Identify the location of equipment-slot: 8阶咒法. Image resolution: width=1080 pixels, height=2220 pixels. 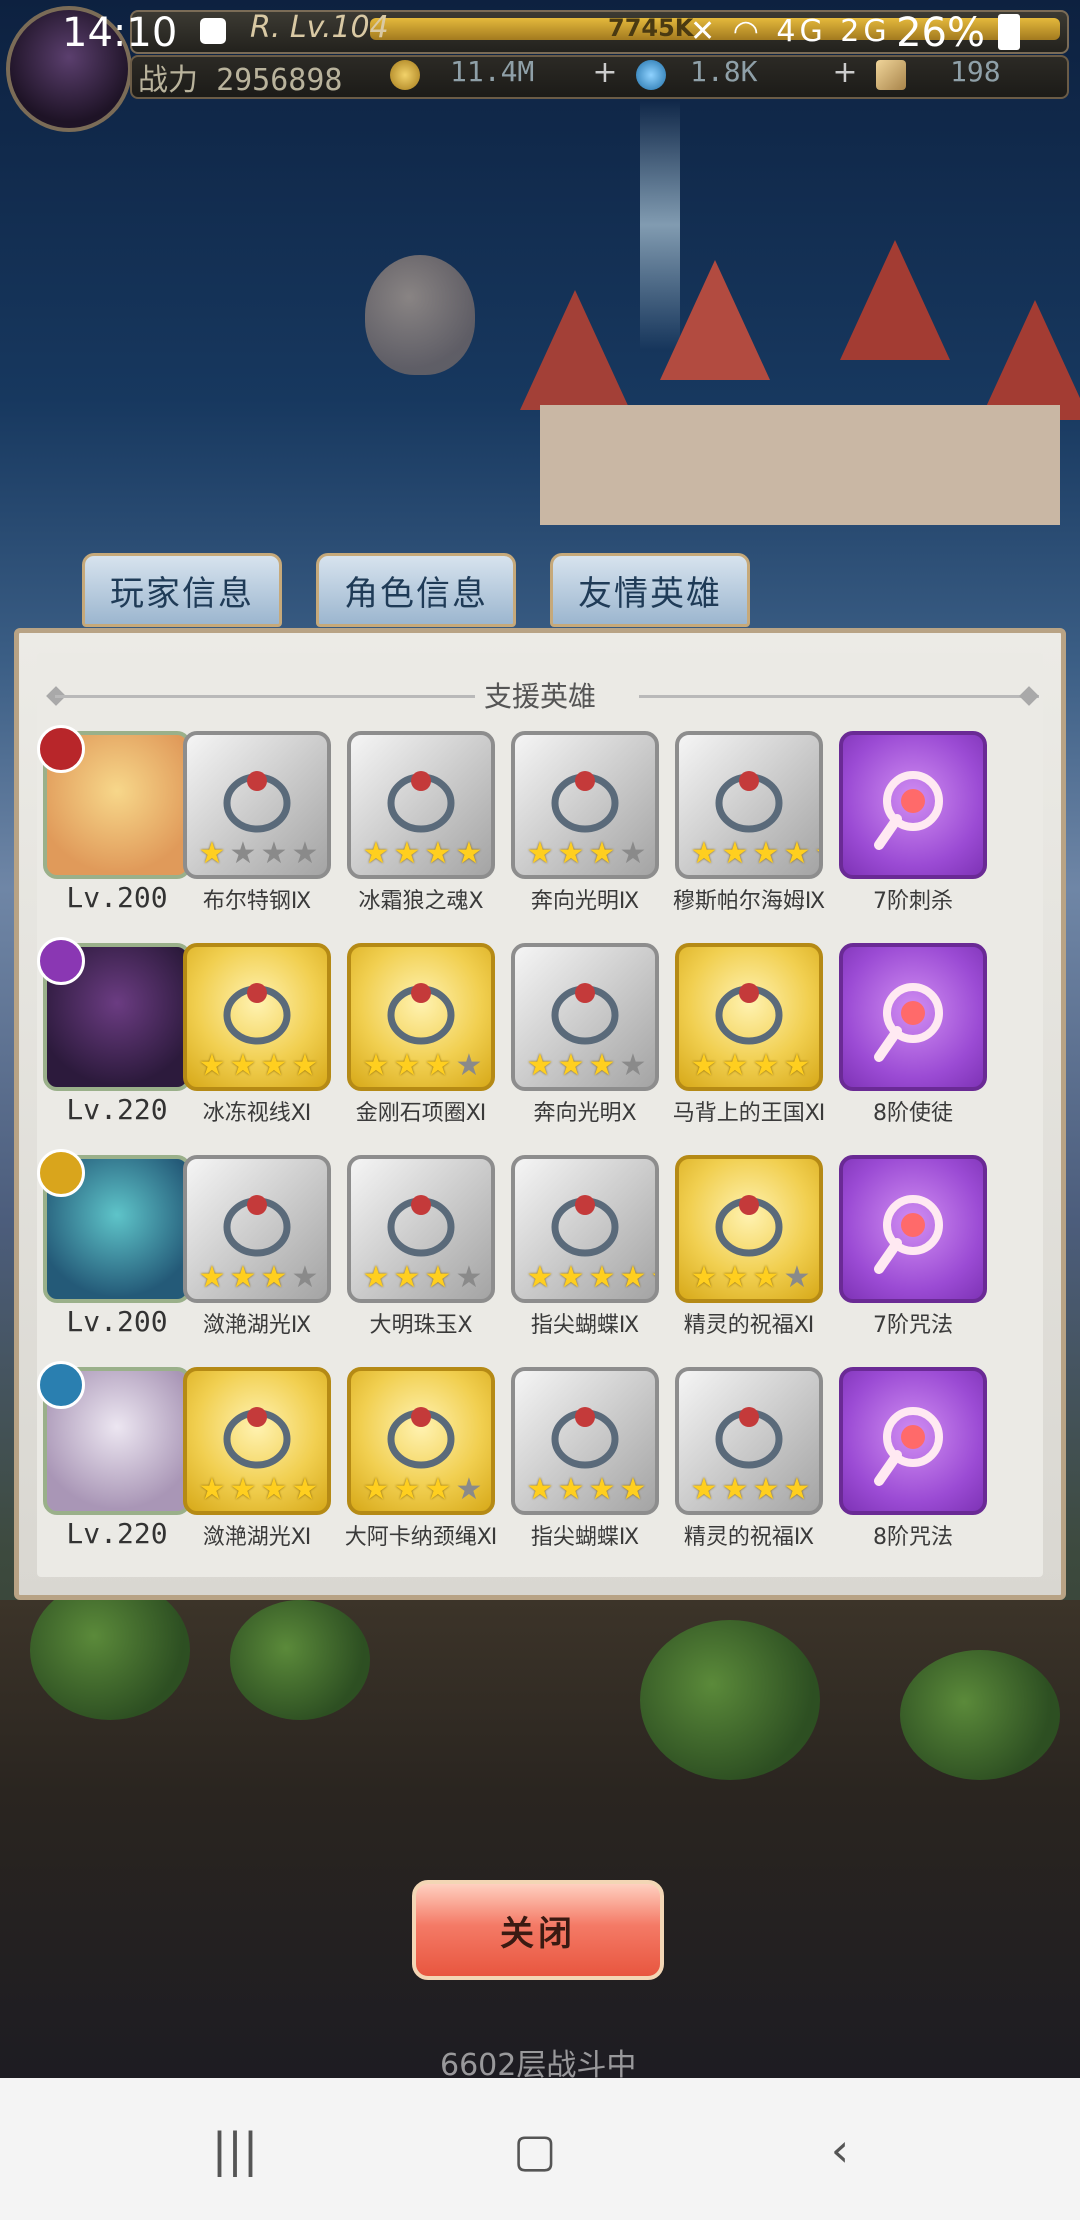
(913, 1461).